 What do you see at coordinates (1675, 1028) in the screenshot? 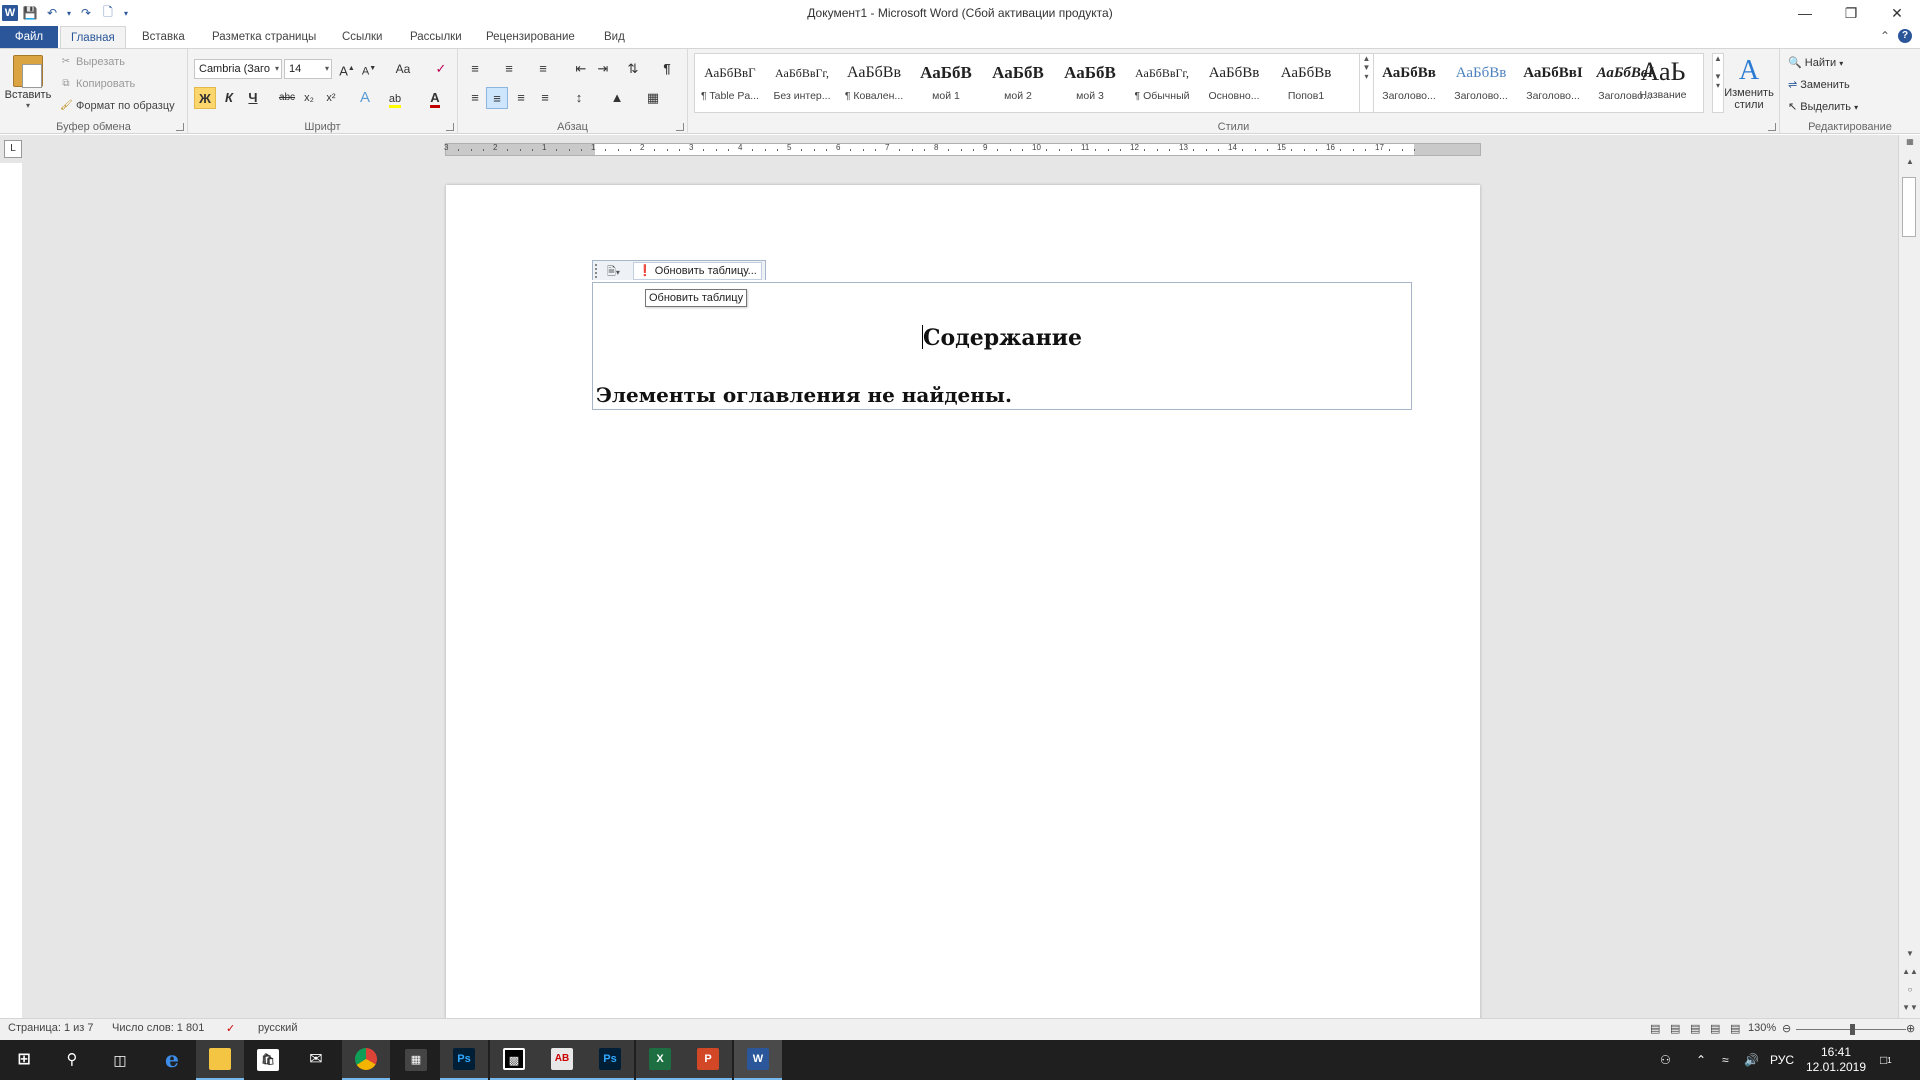
I see `full-screen-reading-icon: ▤` at bounding box center [1675, 1028].